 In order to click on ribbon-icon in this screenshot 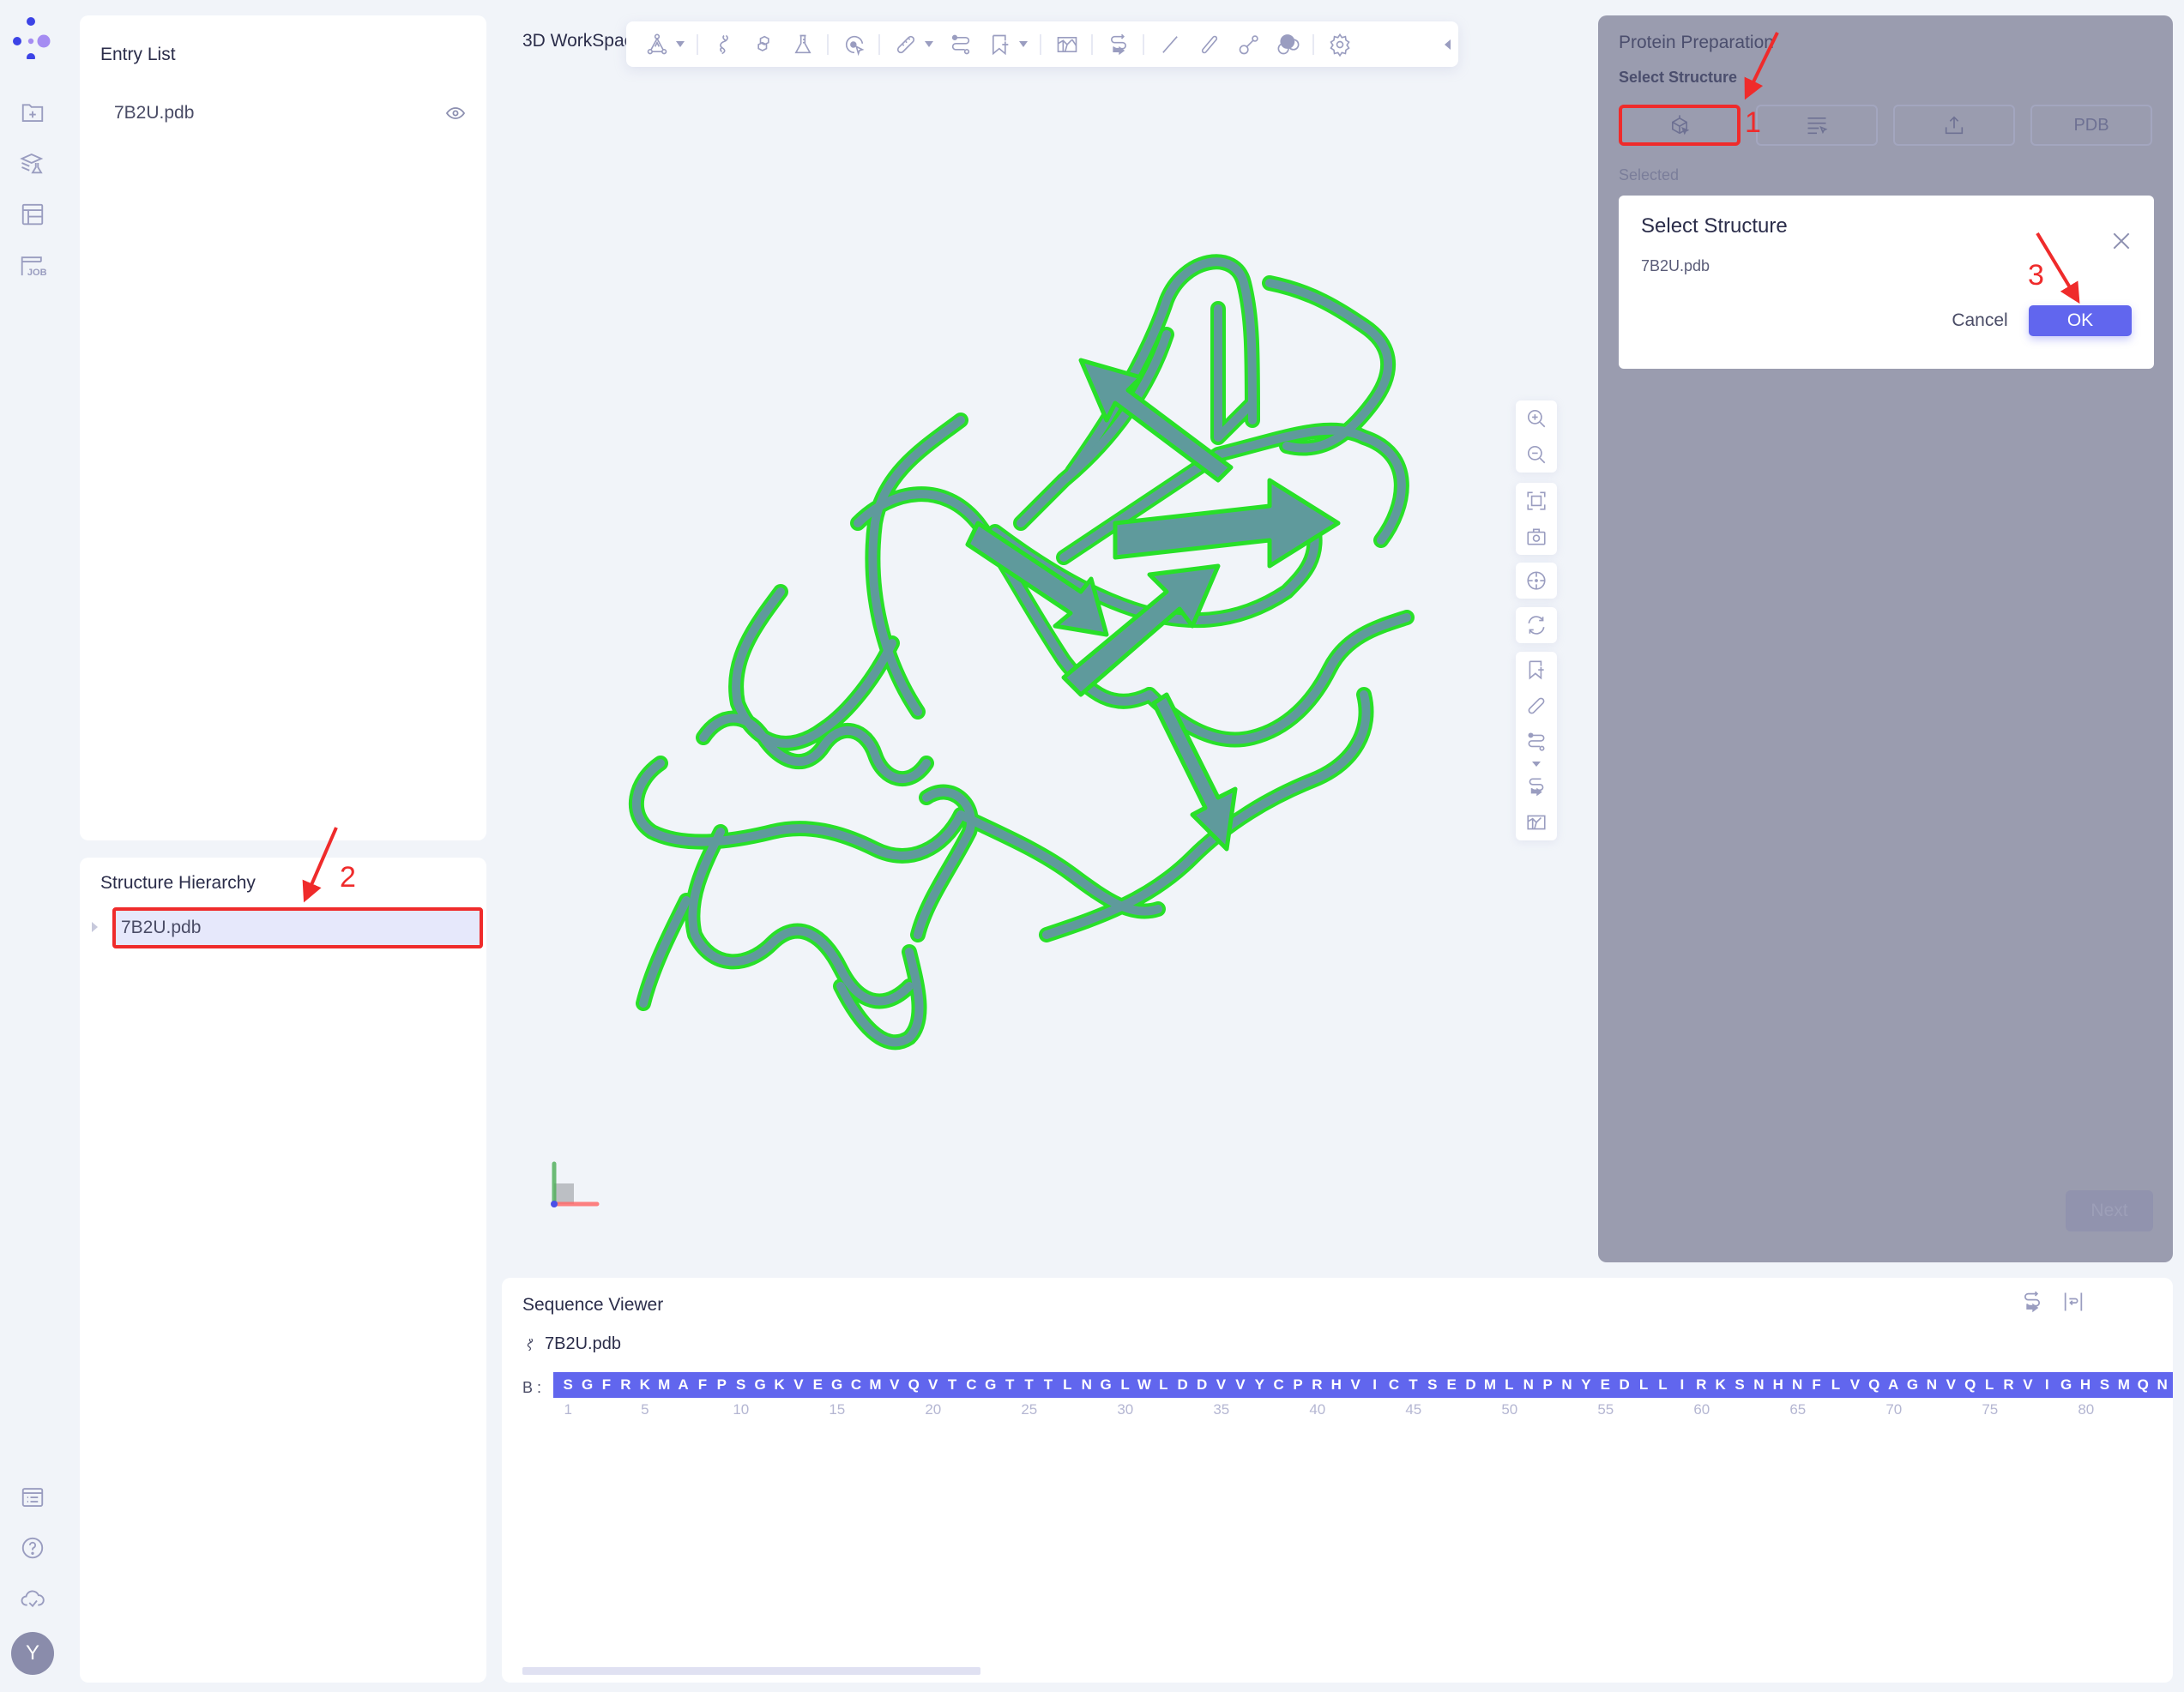, I will do `click(724, 44)`.